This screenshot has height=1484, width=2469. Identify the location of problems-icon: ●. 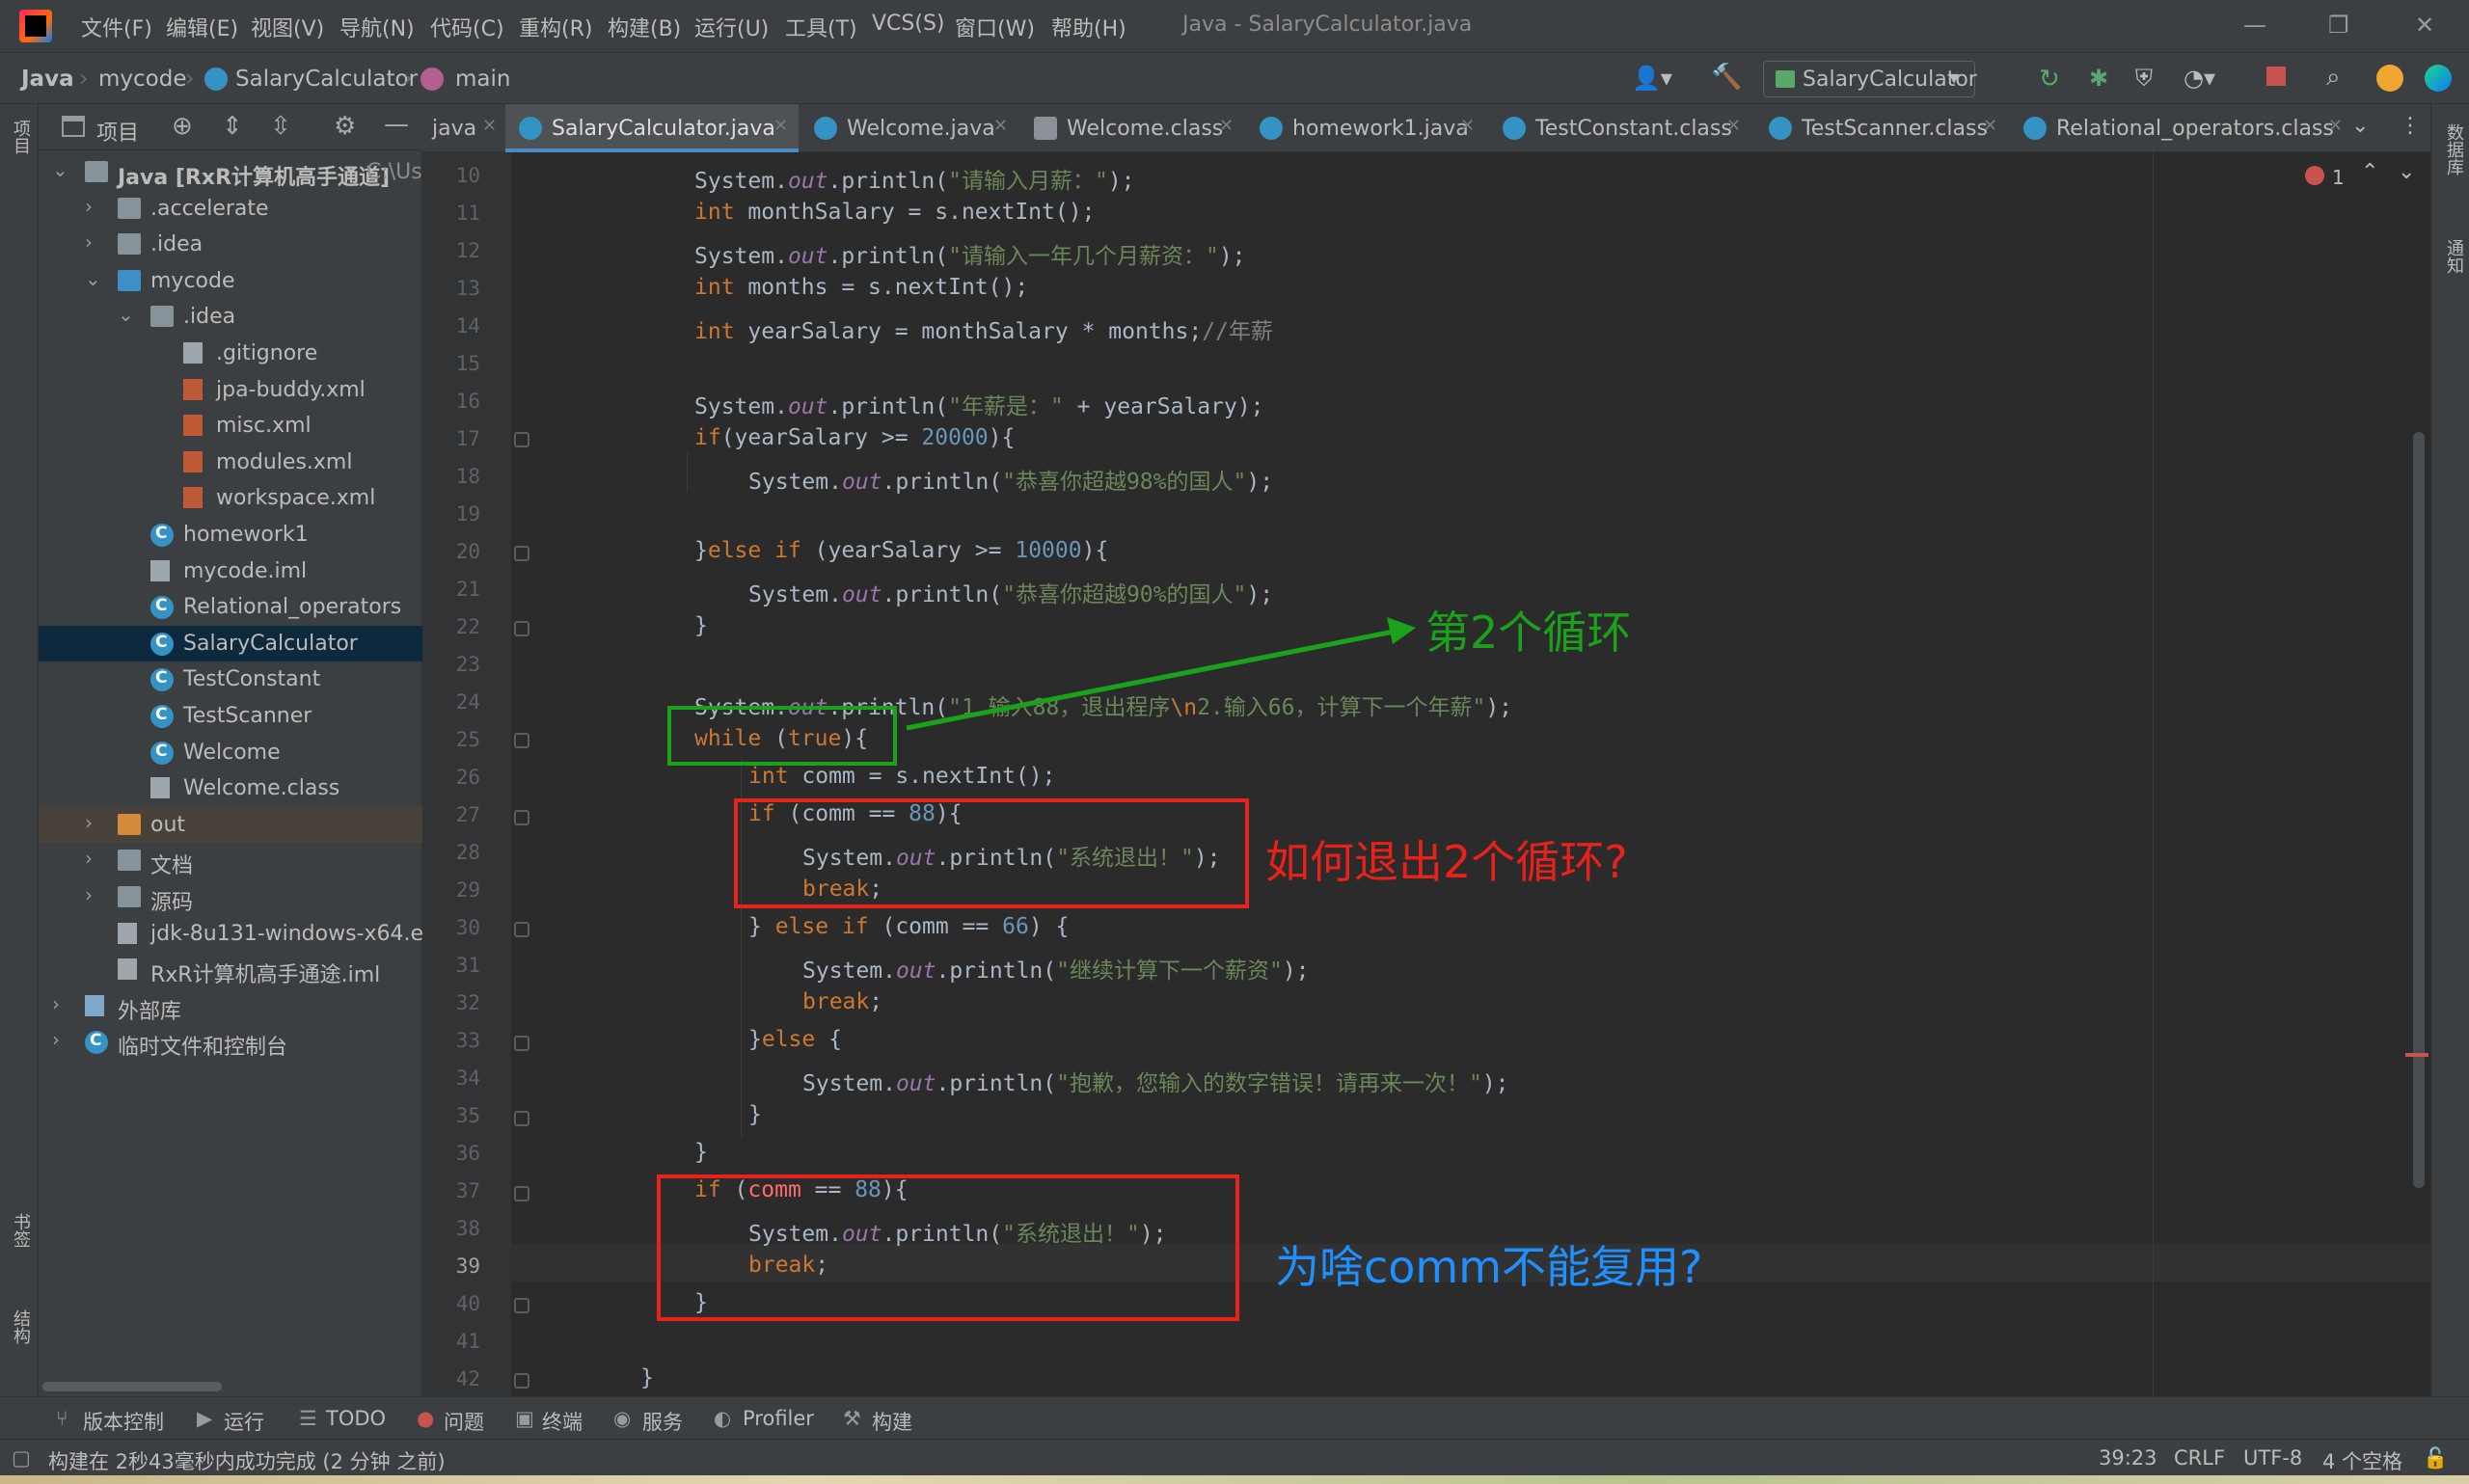
(426, 1418).